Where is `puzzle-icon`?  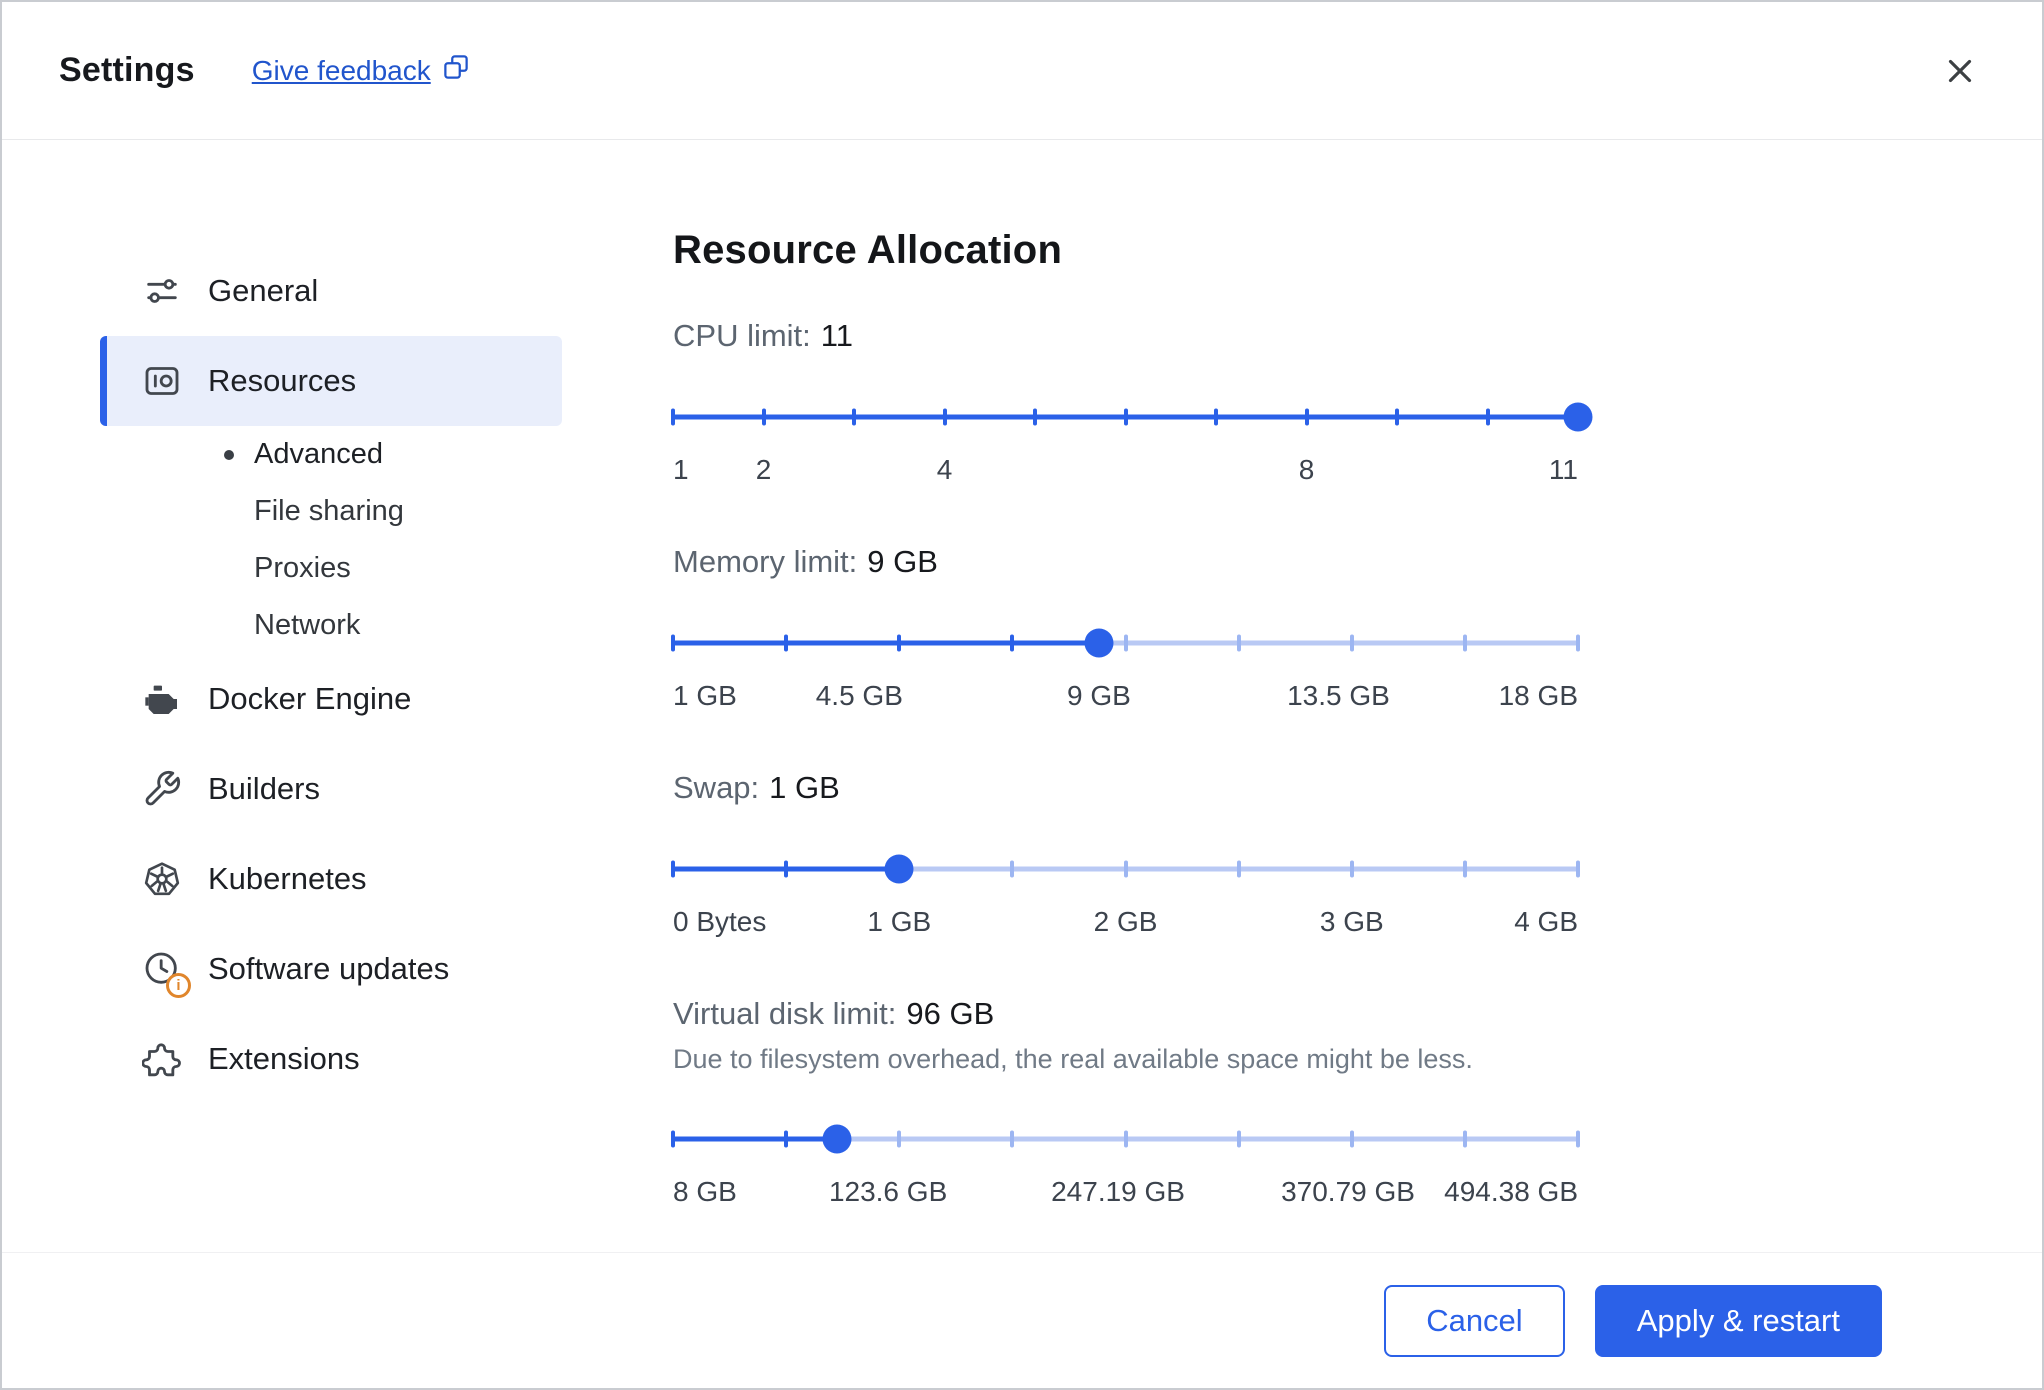
puzzle-icon is located at coordinates (162, 1059).